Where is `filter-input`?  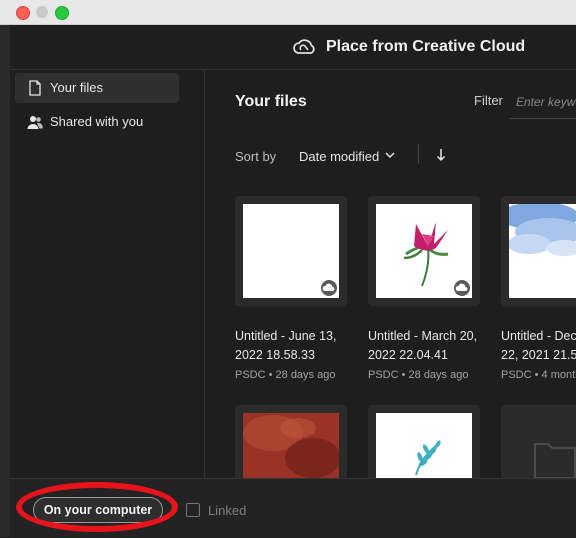
filter-input is located at coordinates (543, 102).